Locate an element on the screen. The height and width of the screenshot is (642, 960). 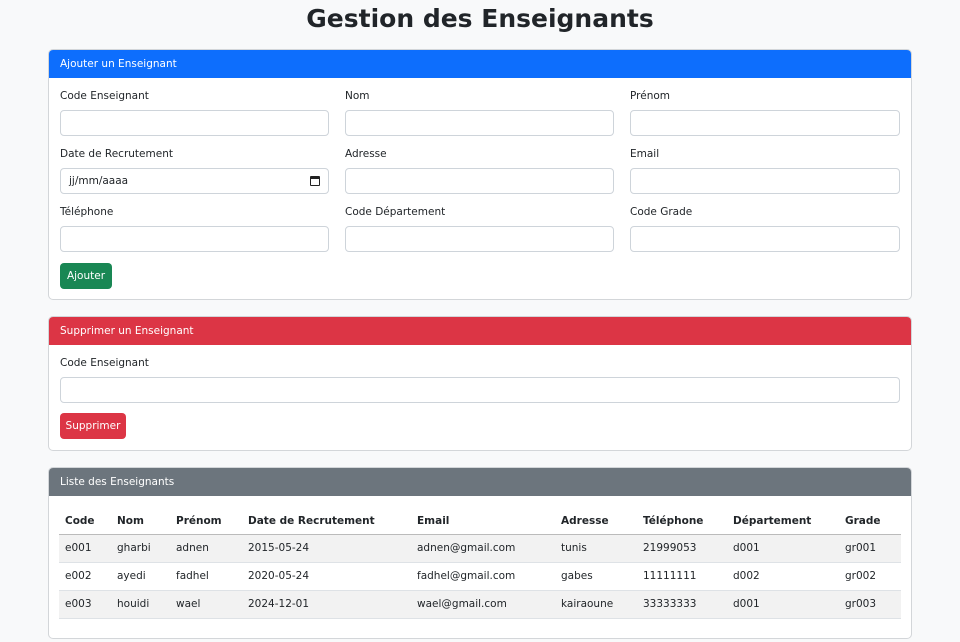
table-cell: e001 is located at coordinates (85, 548).